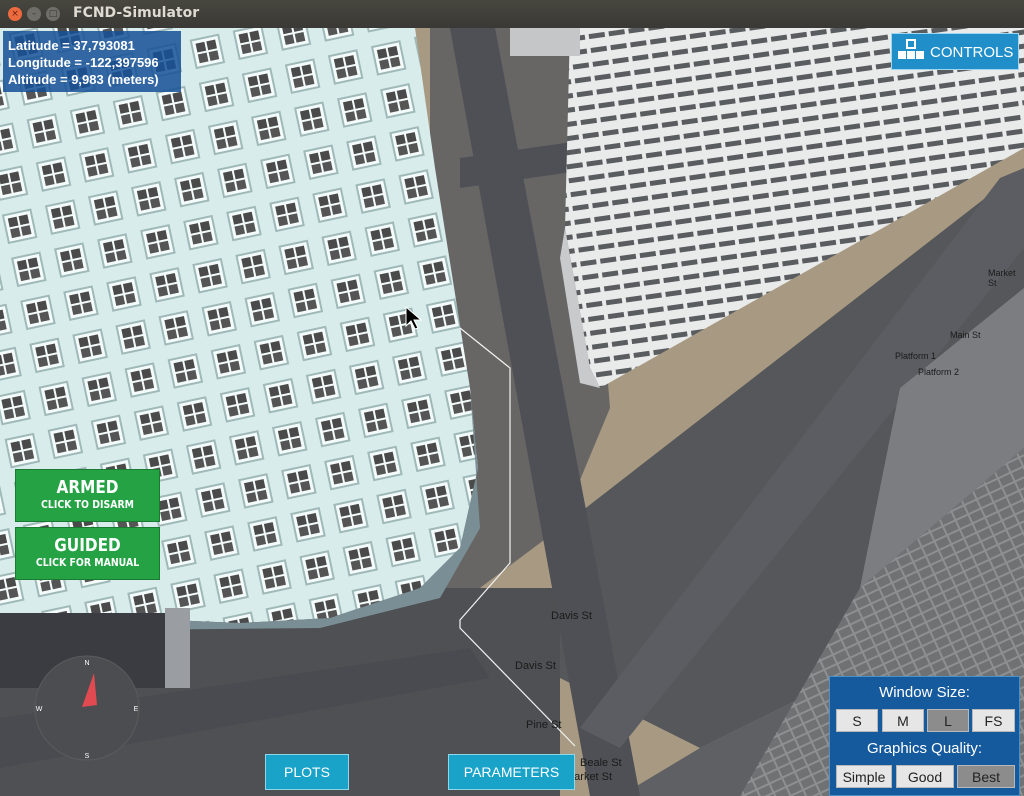 The image size is (1024, 796). What do you see at coordinates (925, 776) in the screenshot?
I see `graphics-good-button: Good` at bounding box center [925, 776].